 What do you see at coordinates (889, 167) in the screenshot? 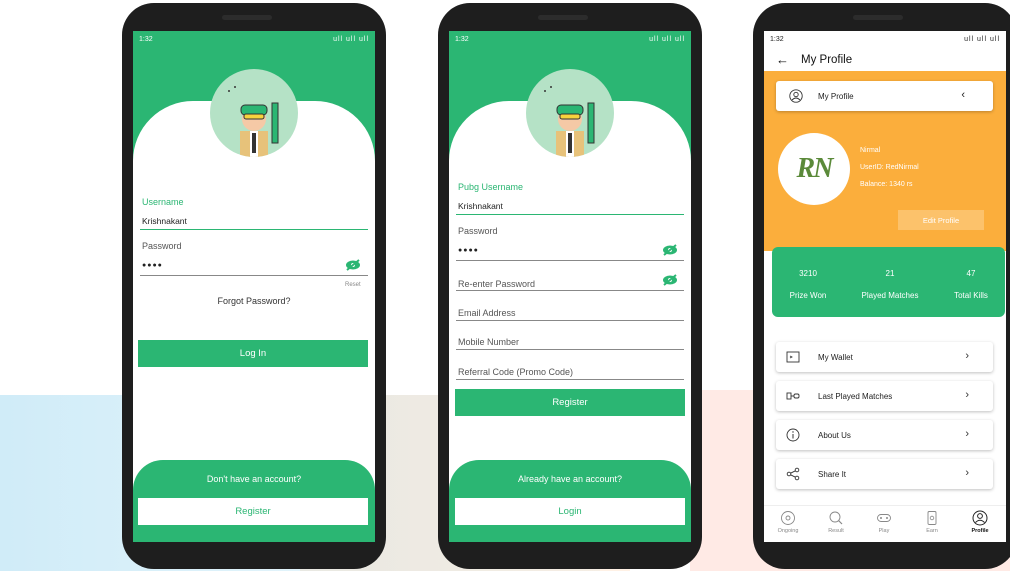
I see `profile-userid: UserID: RedNirmal` at bounding box center [889, 167].